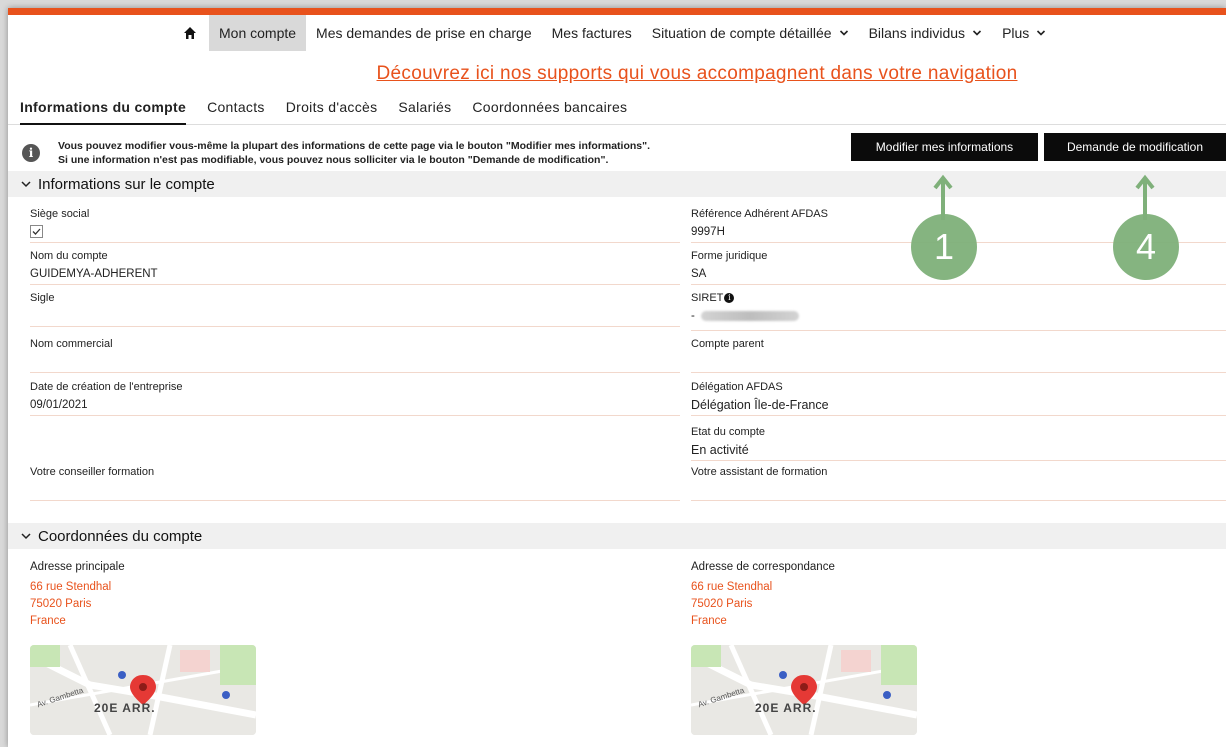 Image resolution: width=1226 pixels, height=747 pixels. I want to click on address-label: Adresse de correspondance, so click(763, 567).